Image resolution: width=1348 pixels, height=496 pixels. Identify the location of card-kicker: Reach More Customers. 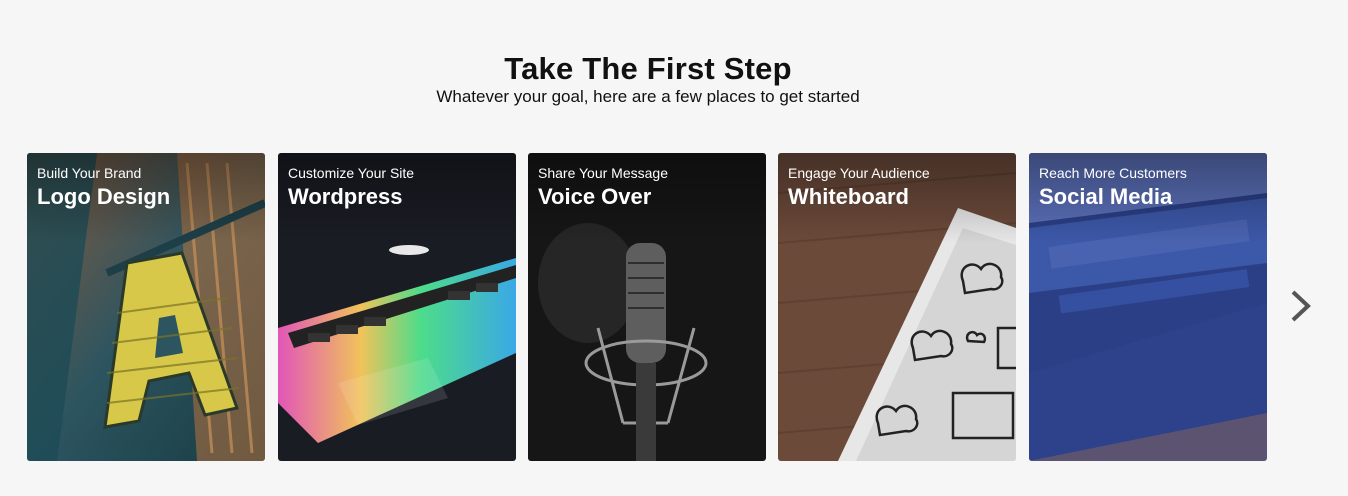
(1113, 173).